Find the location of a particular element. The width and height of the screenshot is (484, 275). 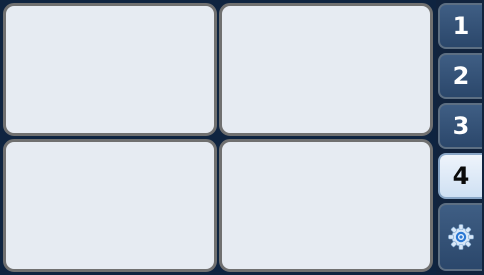

tab-layout-3-label: 3 is located at coordinates (461, 126).